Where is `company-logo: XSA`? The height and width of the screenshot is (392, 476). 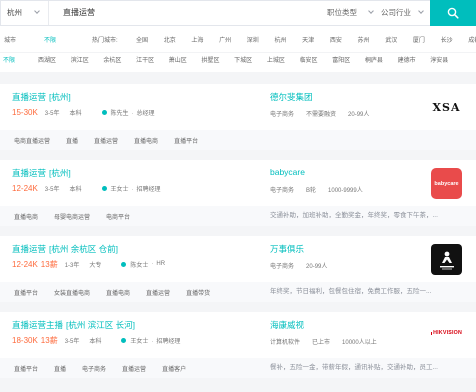 company-logo: XSA is located at coordinates (446, 107).